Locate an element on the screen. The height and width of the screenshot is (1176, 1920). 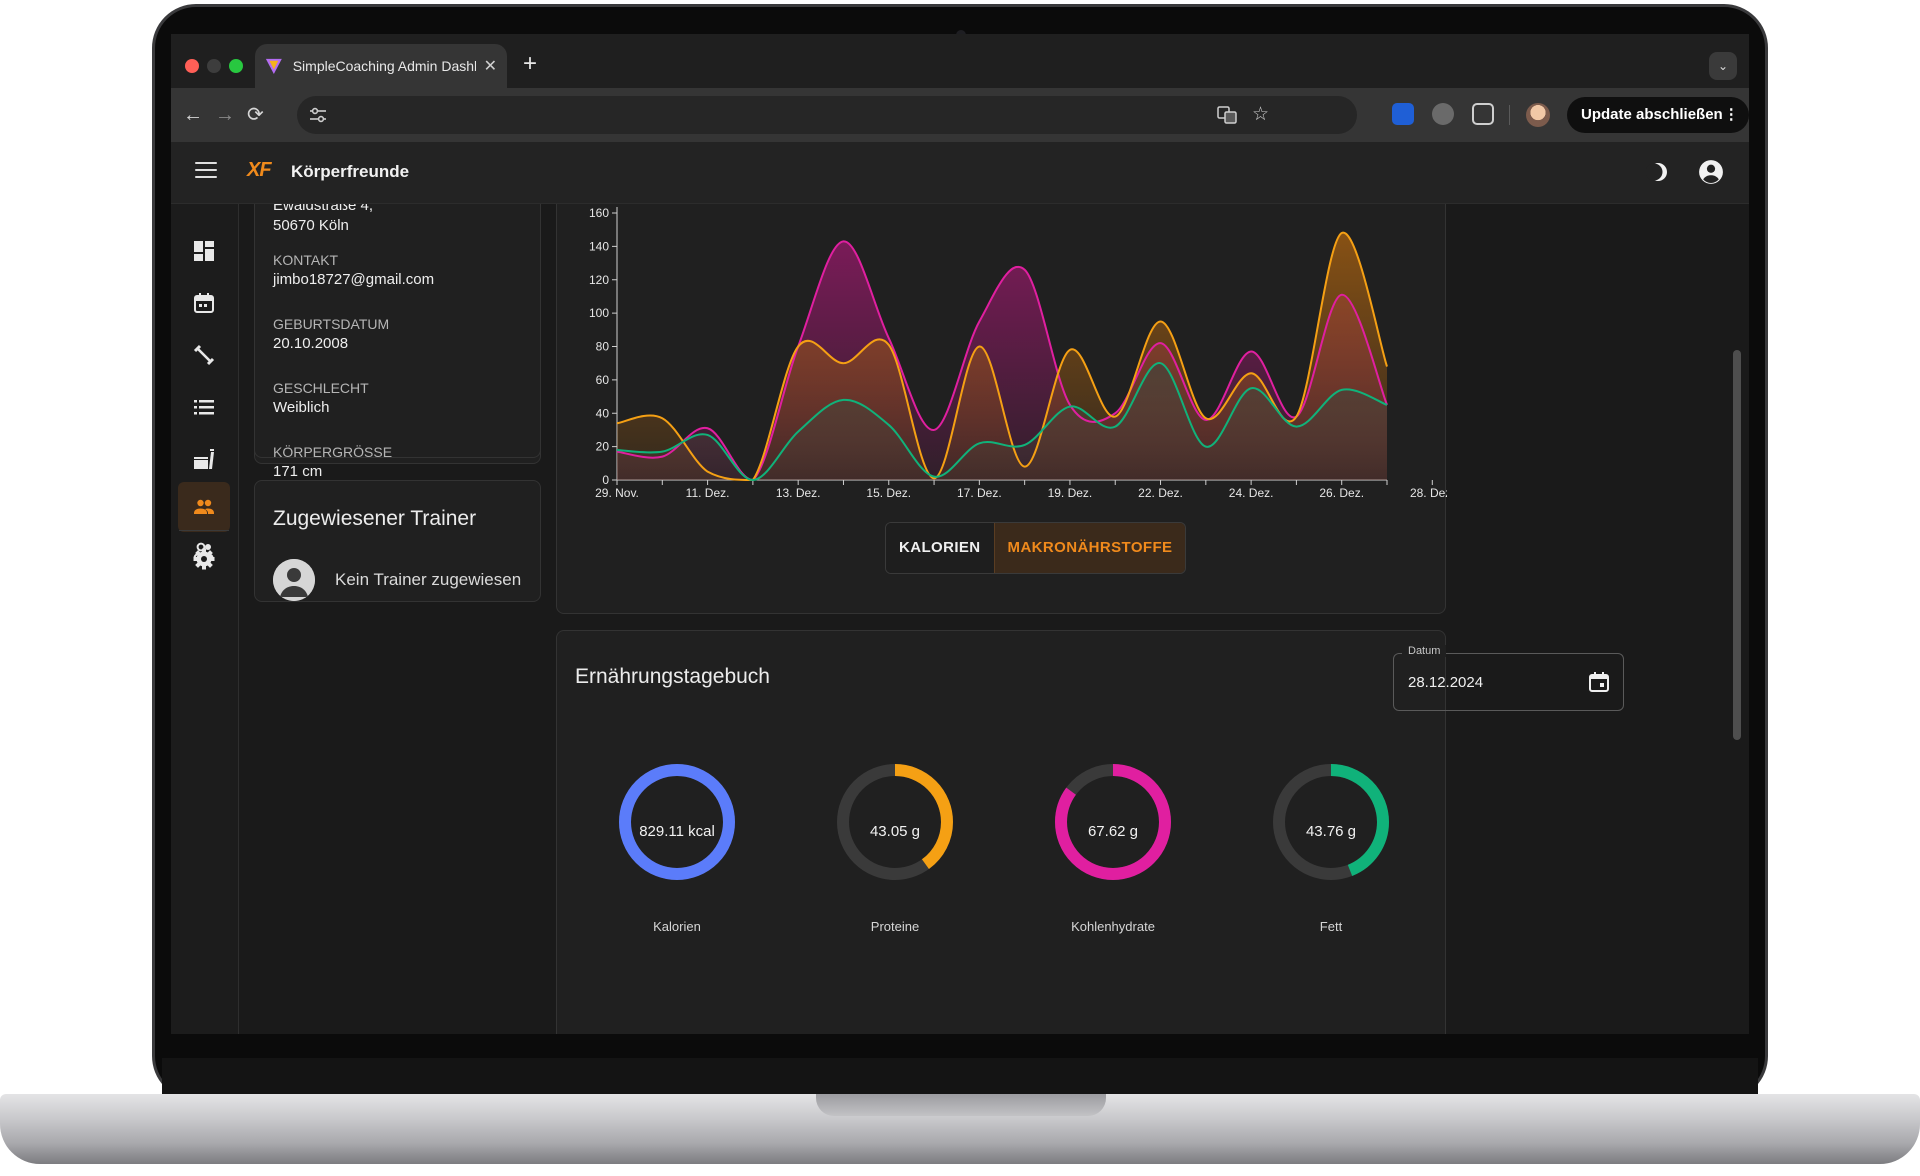
dumbbell-icon is located at coordinates (204, 355).